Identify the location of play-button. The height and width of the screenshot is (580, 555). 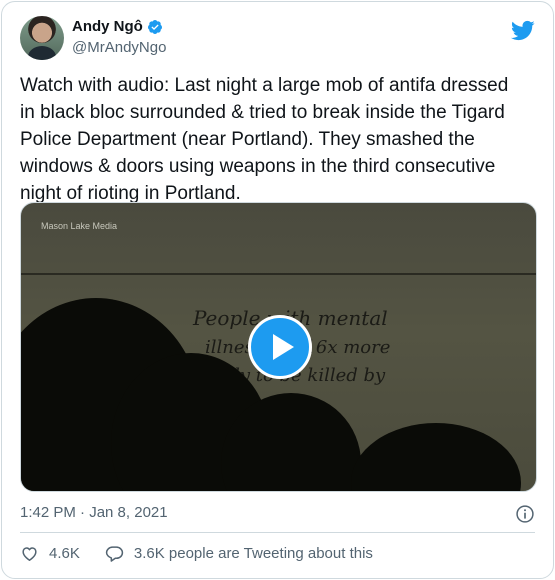
(280, 347).